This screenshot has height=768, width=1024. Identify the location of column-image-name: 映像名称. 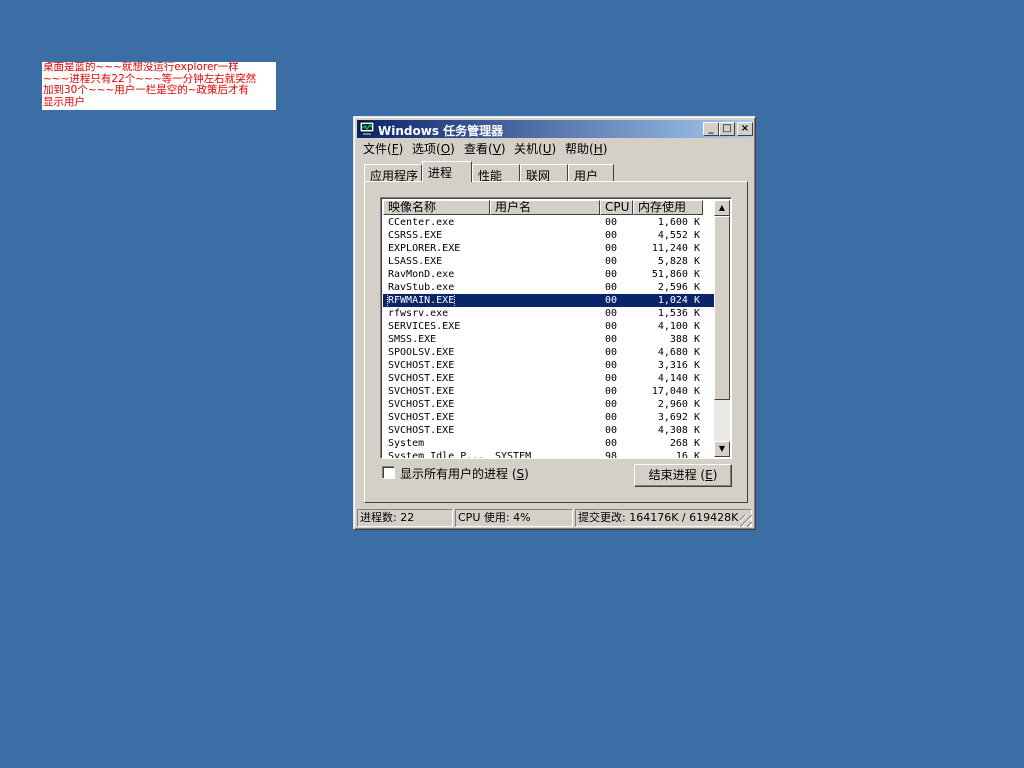
(436, 207).